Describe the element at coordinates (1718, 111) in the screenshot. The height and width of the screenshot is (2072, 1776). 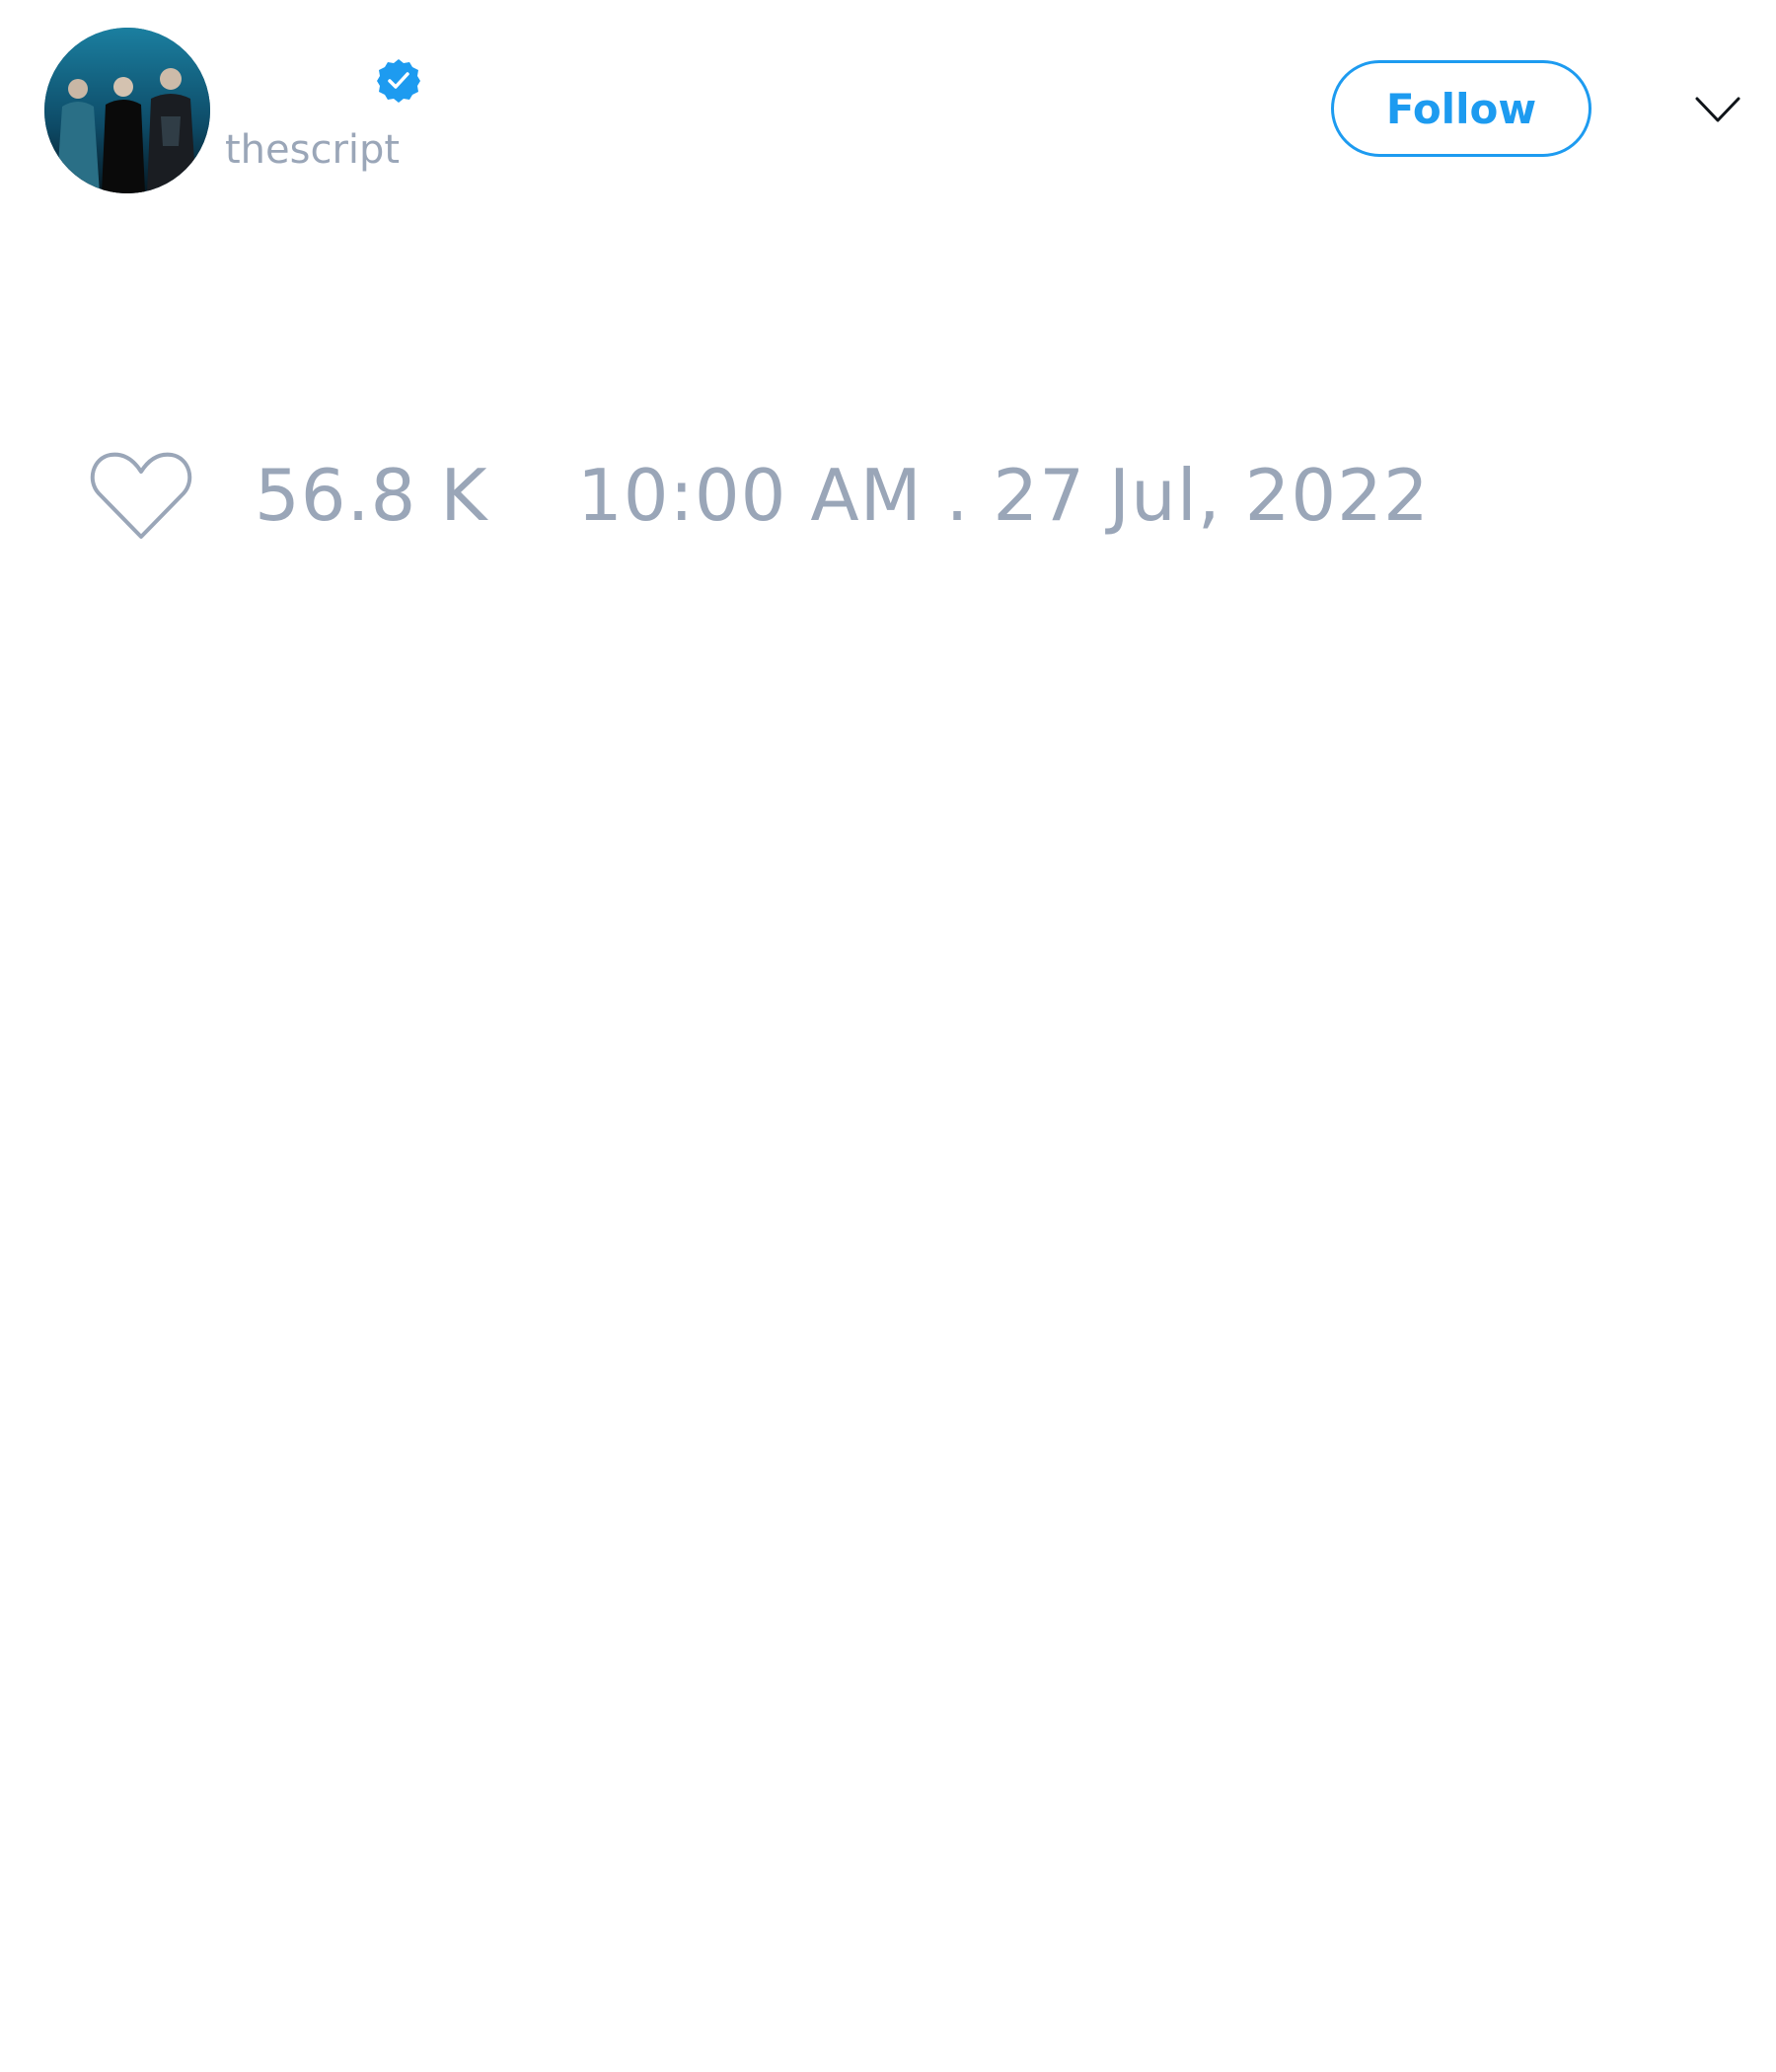
I see `chevron-down-icon` at that location.